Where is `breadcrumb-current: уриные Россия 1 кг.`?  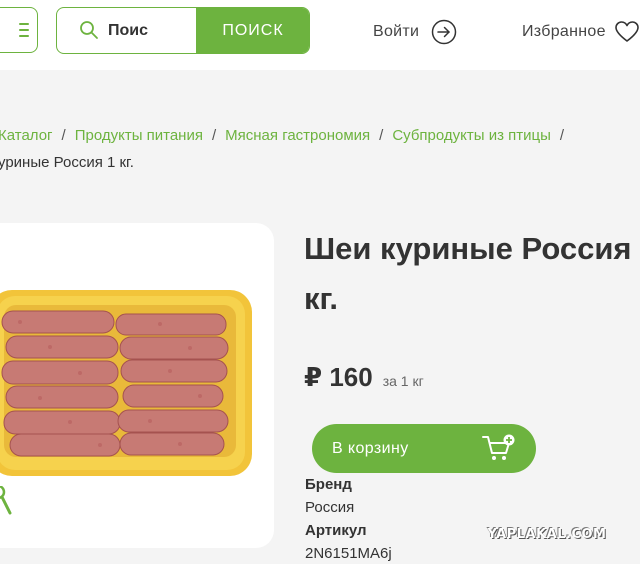 breadcrumb-current: уриные Россия 1 кг. is located at coordinates (67, 162).